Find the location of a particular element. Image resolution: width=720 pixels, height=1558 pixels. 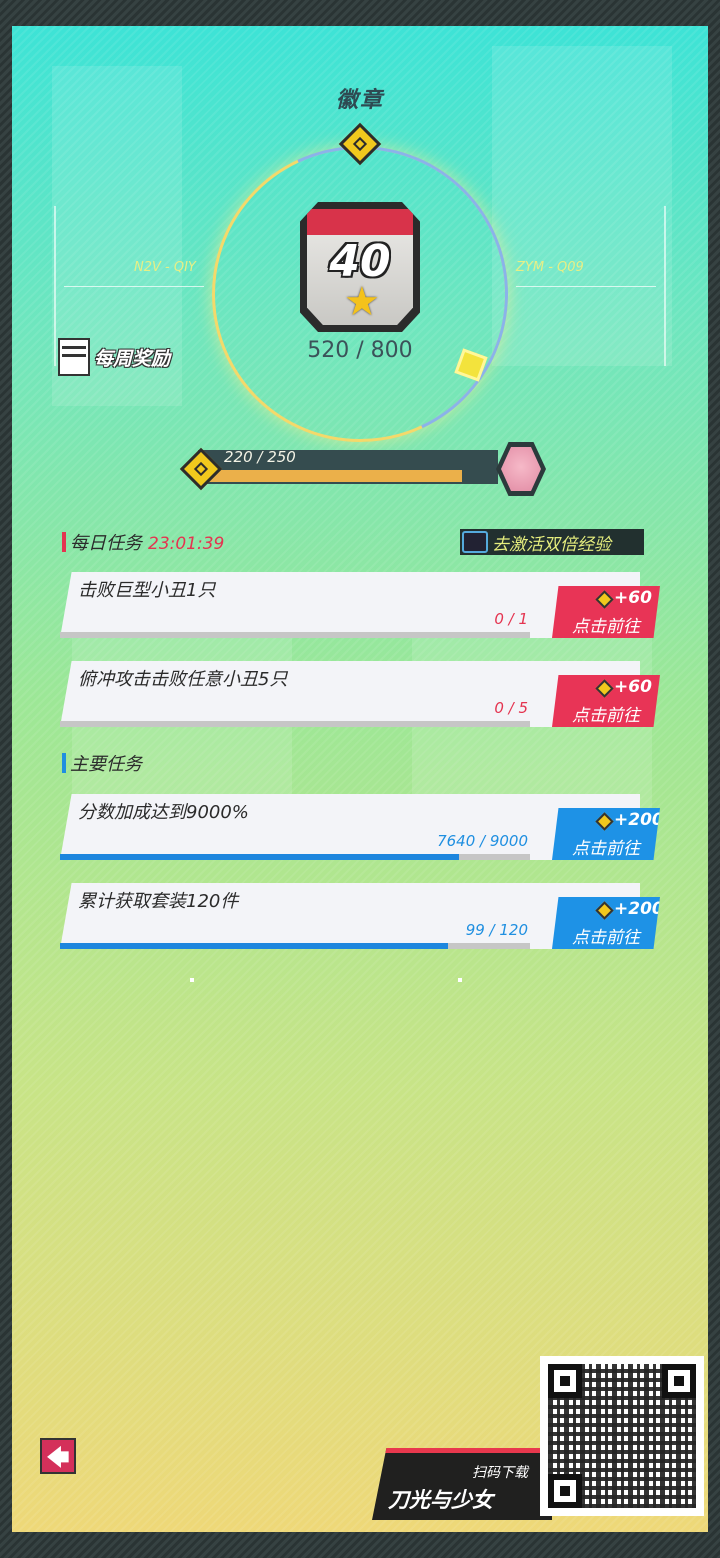

side-label-left: N2V - QIY is located at coordinates (165, 267).